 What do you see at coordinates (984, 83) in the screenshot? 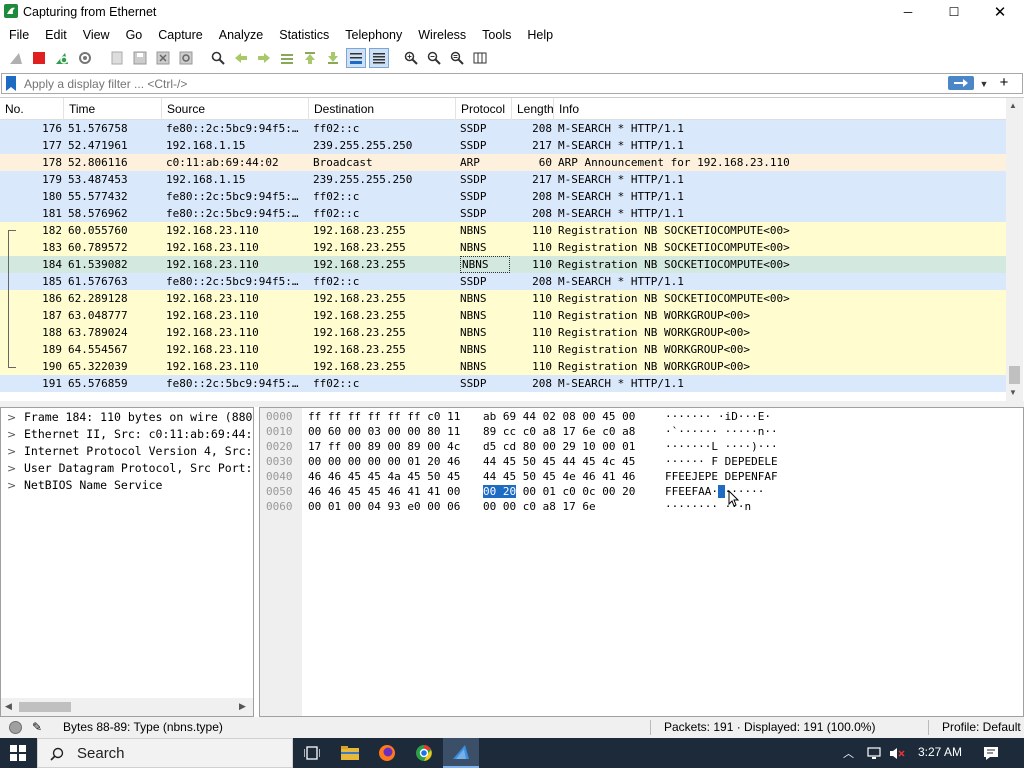
I see `filter-history-dropdown: ▼` at bounding box center [984, 83].